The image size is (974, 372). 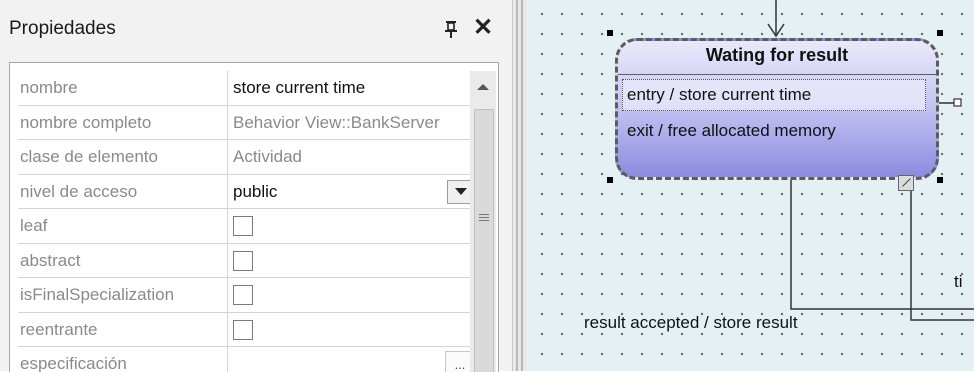 What do you see at coordinates (483, 28) in the screenshot?
I see `close-icon: ✕` at bounding box center [483, 28].